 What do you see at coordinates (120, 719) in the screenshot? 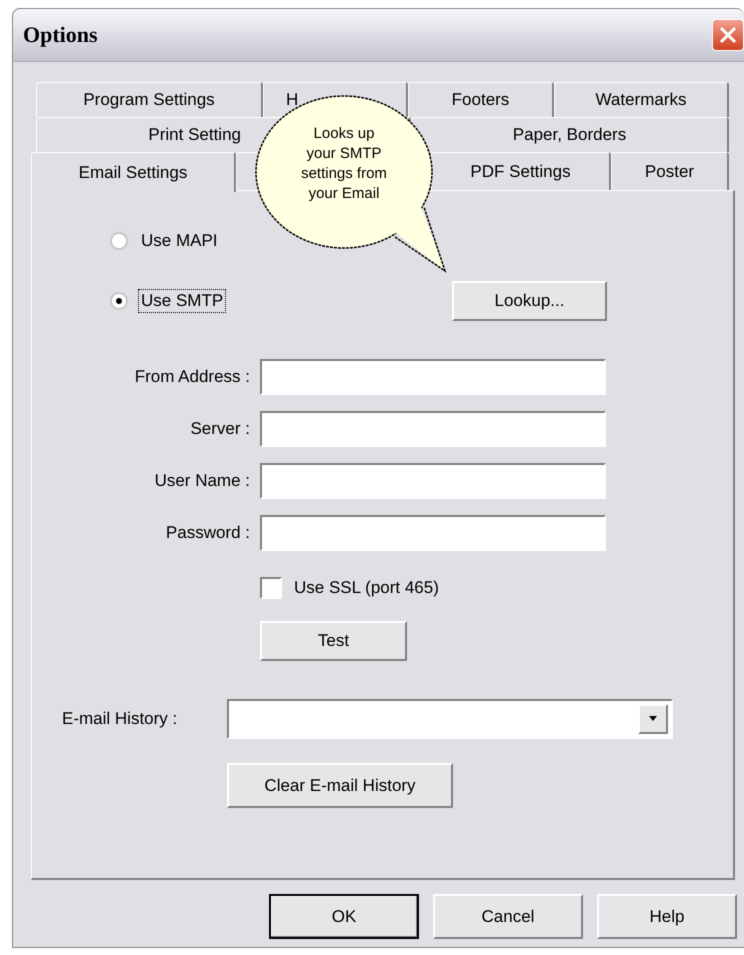
I see `field-label: E-mail History :` at bounding box center [120, 719].